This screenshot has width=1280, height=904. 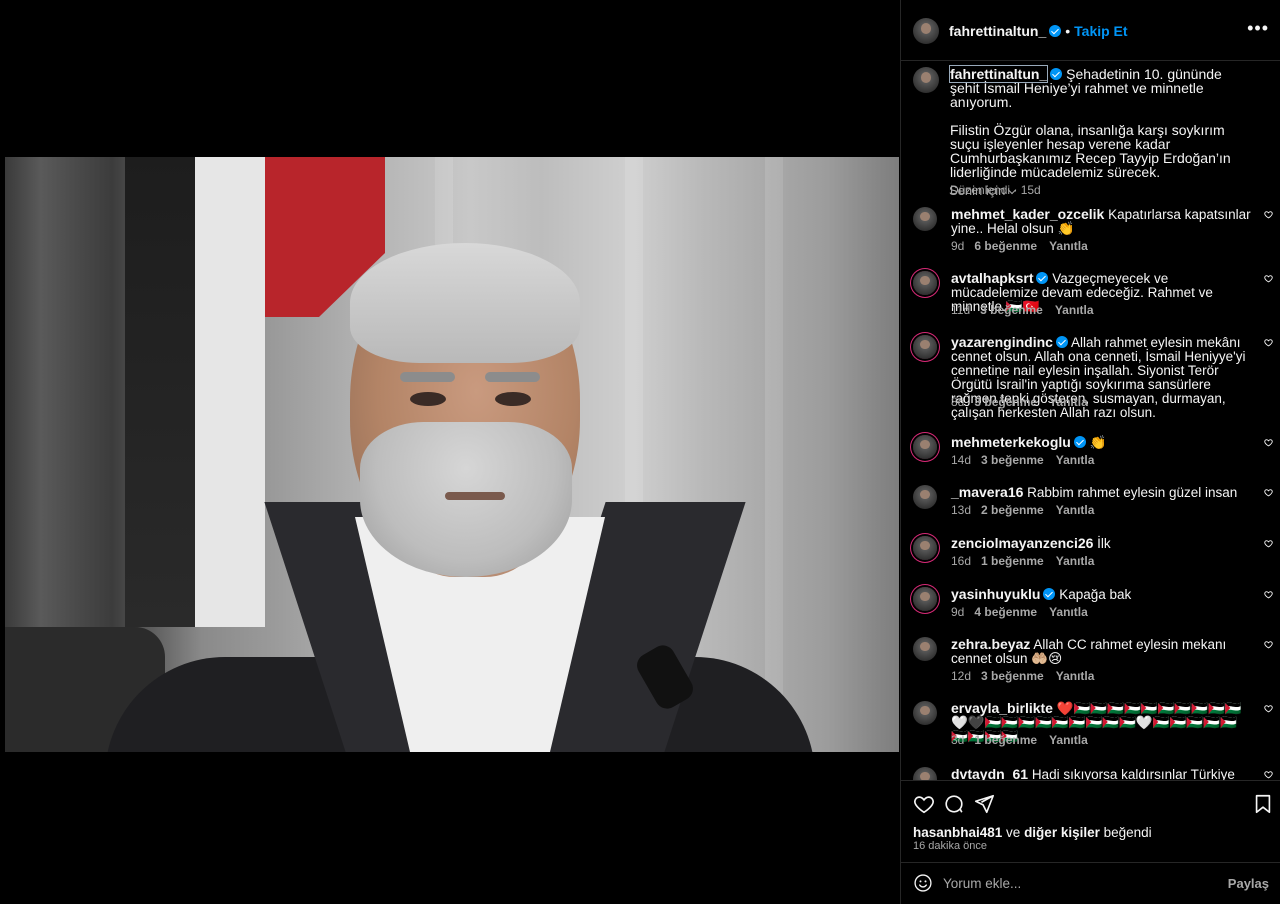 I want to click on post-header: fahrettinaltun_ • Takip Et •••, so click(x=1090, y=30).